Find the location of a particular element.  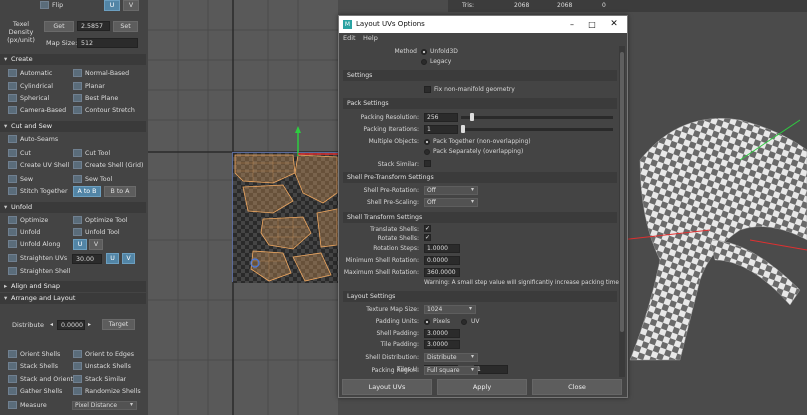

shell-pre-scaling-dropdown: Off is located at coordinates (451, 202).